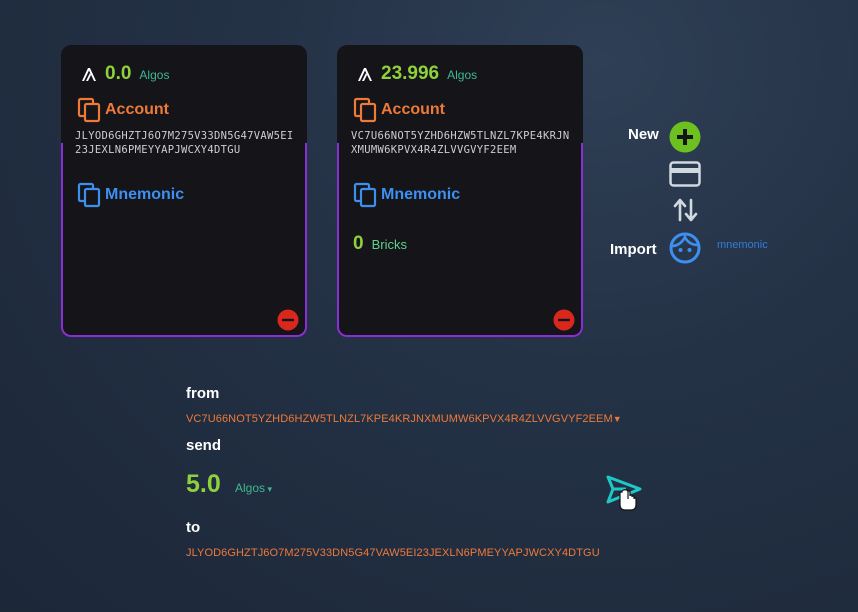 This screenshot has width=858, height=612. I want to click on from-label: from, so click(203, 393).